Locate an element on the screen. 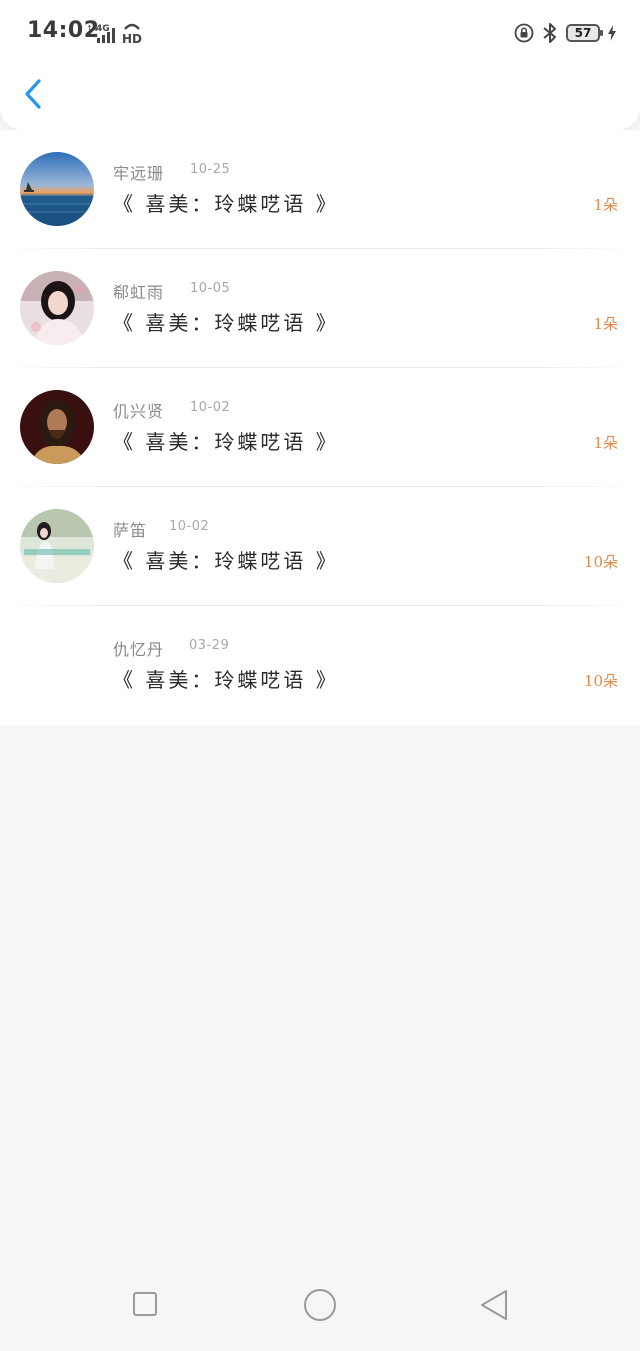 The height and width of the screenshot is (1351, 640). list-item: 牢远珊 10-25 《 喜美：玲蝶呓语 》 1朵 is located at coordinates (320, 189).